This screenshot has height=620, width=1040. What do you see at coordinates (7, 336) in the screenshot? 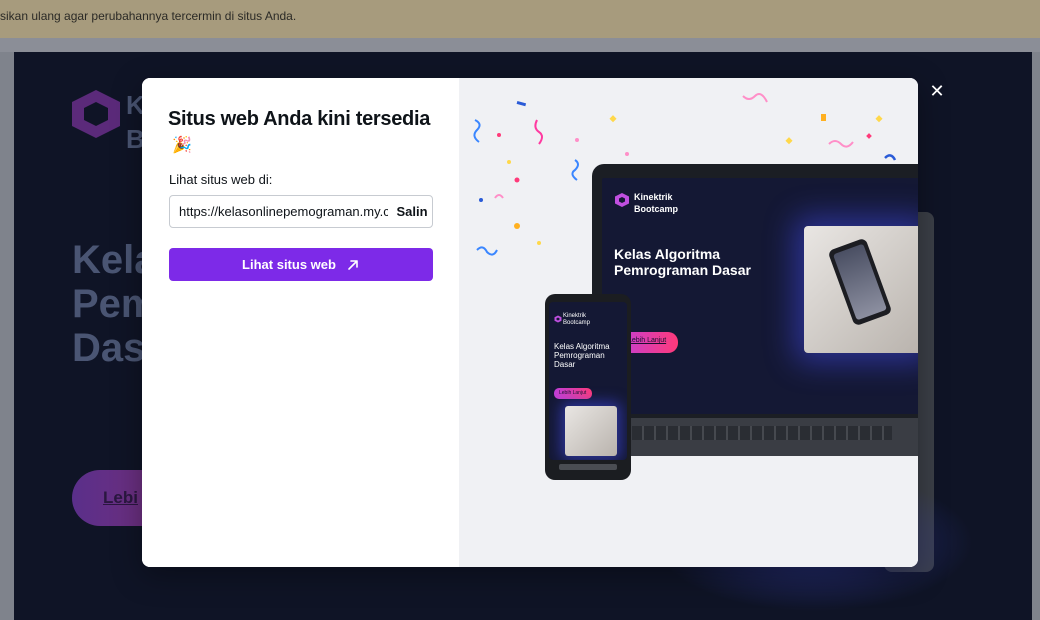
I see `left-panel-edge` at bounding box center [7, 336].